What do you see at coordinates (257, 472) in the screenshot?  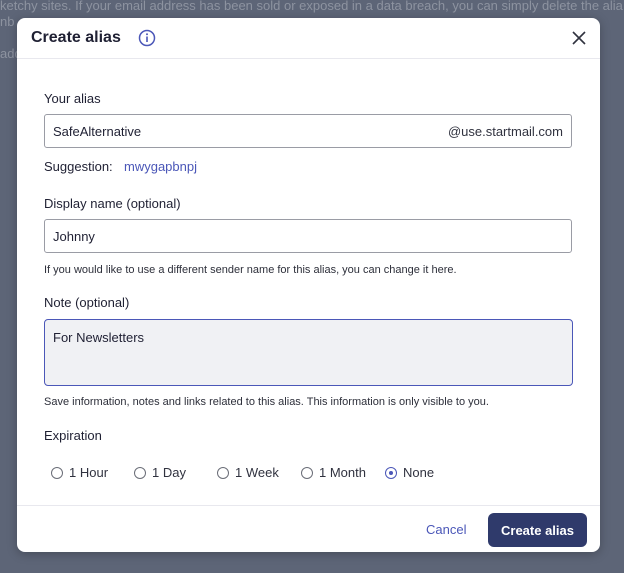 I see `radio-label: 1 Week` at bounding box center [257, 472].